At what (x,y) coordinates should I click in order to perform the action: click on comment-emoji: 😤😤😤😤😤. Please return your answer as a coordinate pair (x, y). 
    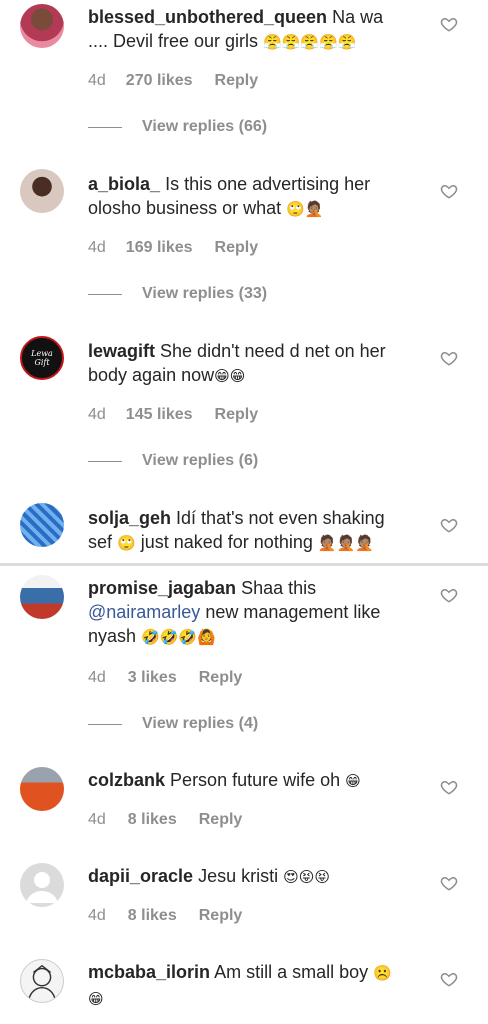
    Looking at the image, I should click on (310, 42).